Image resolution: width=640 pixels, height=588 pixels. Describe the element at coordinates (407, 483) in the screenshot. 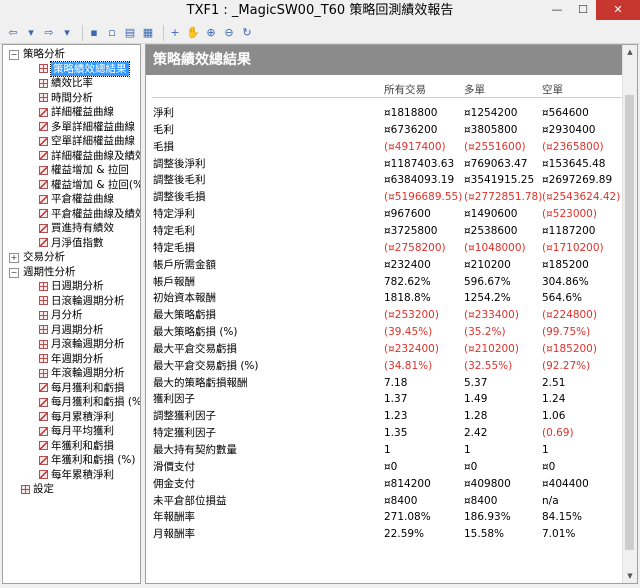

I see `metric-value: ¤814200` at that location.